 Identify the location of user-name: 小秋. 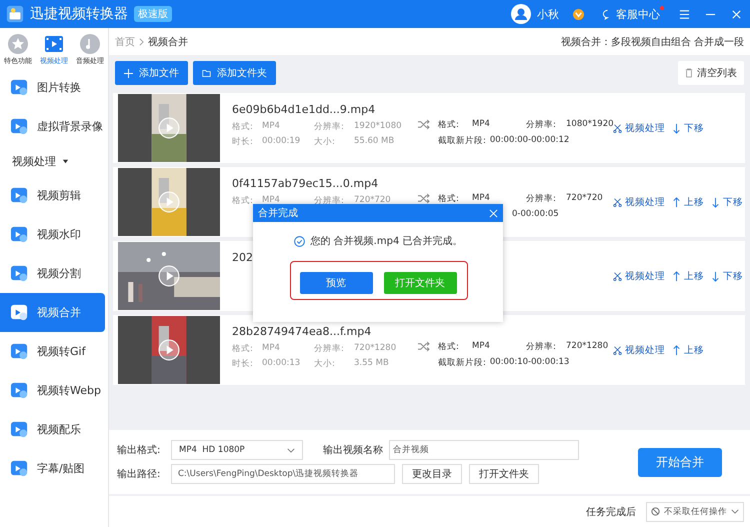
(548, 14).